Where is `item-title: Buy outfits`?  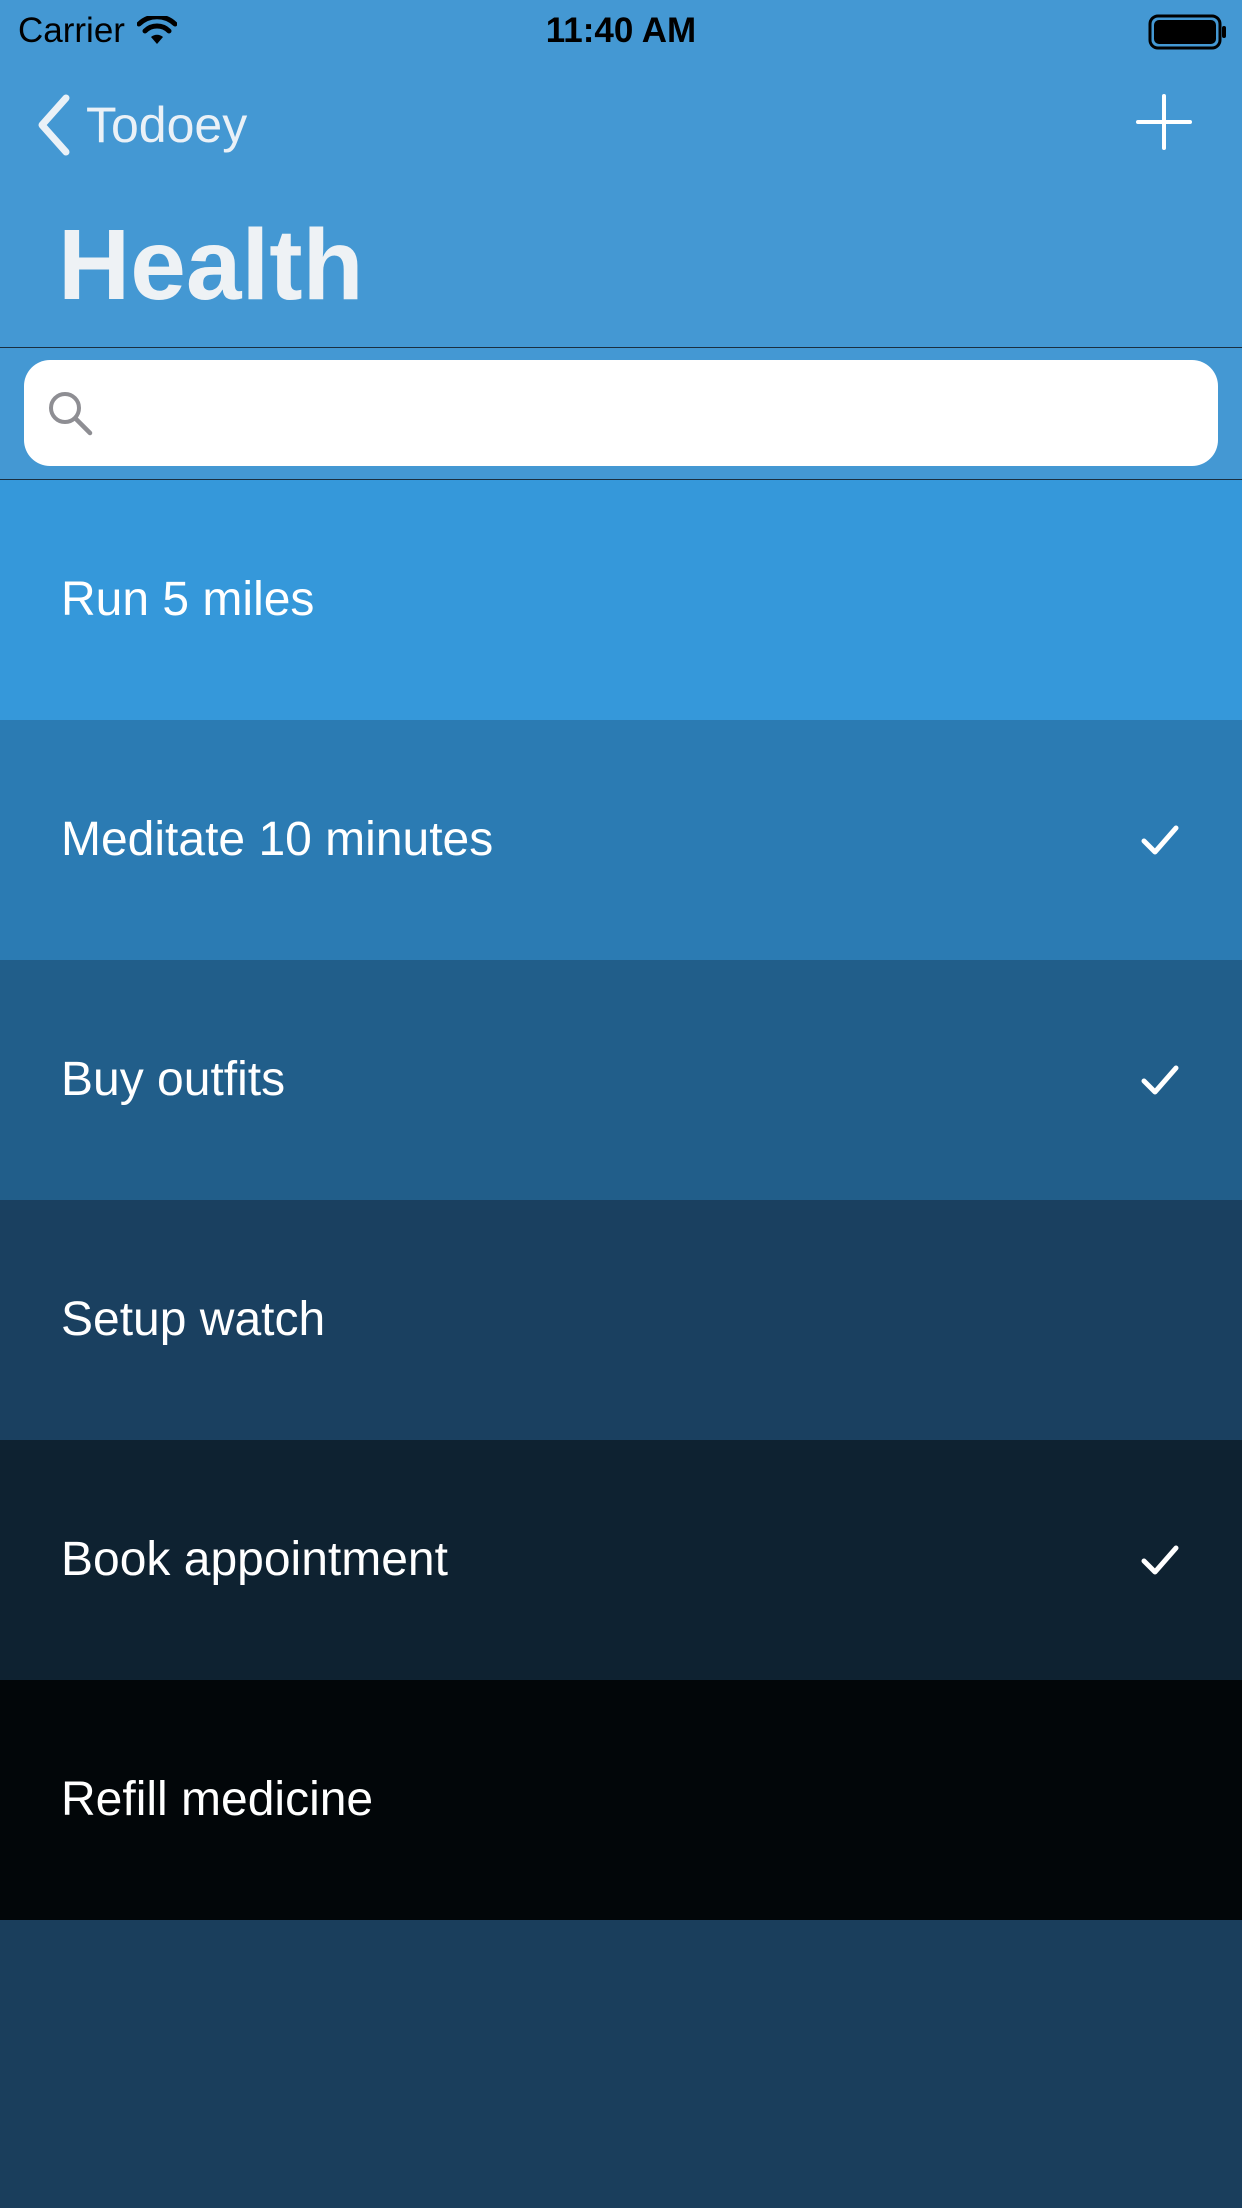
item-title: Buy outfits is located at coordinates (173, 1079).